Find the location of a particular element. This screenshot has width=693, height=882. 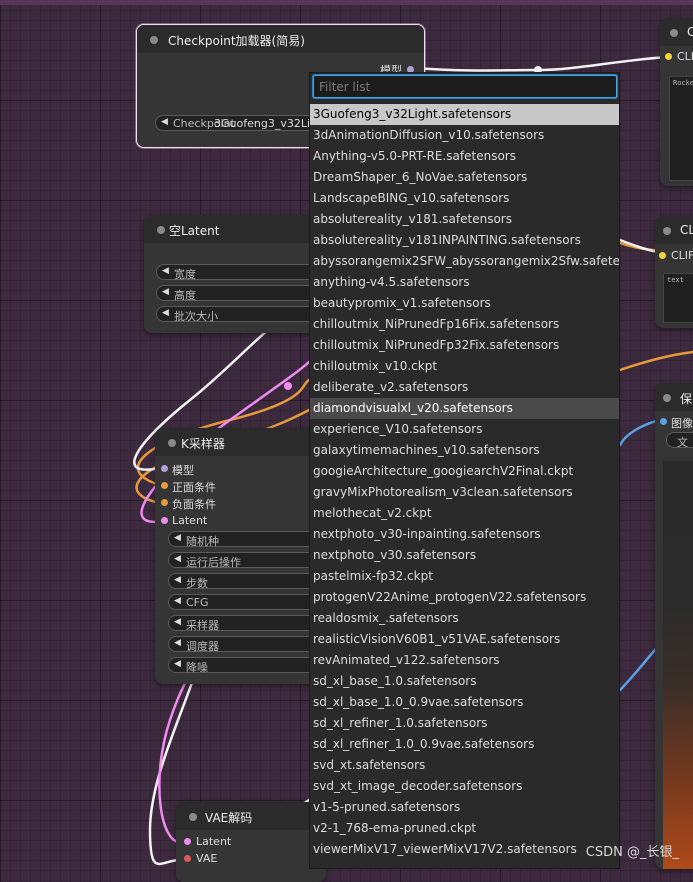

input-image-slot is located at coordinates (663, 421).